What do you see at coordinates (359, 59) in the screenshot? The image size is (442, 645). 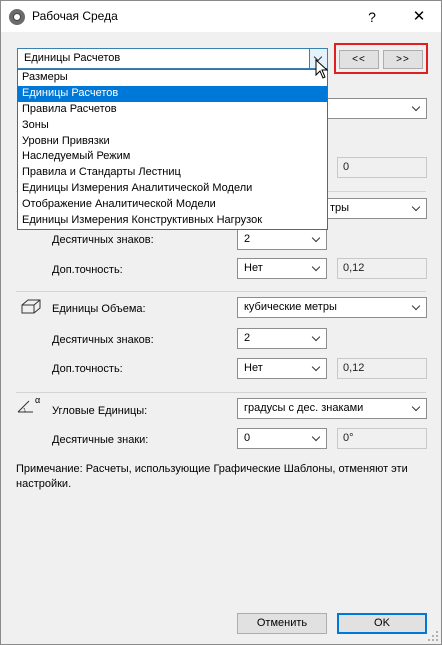 I see `prev-page-button: <<` at bounding box center [359, 59].